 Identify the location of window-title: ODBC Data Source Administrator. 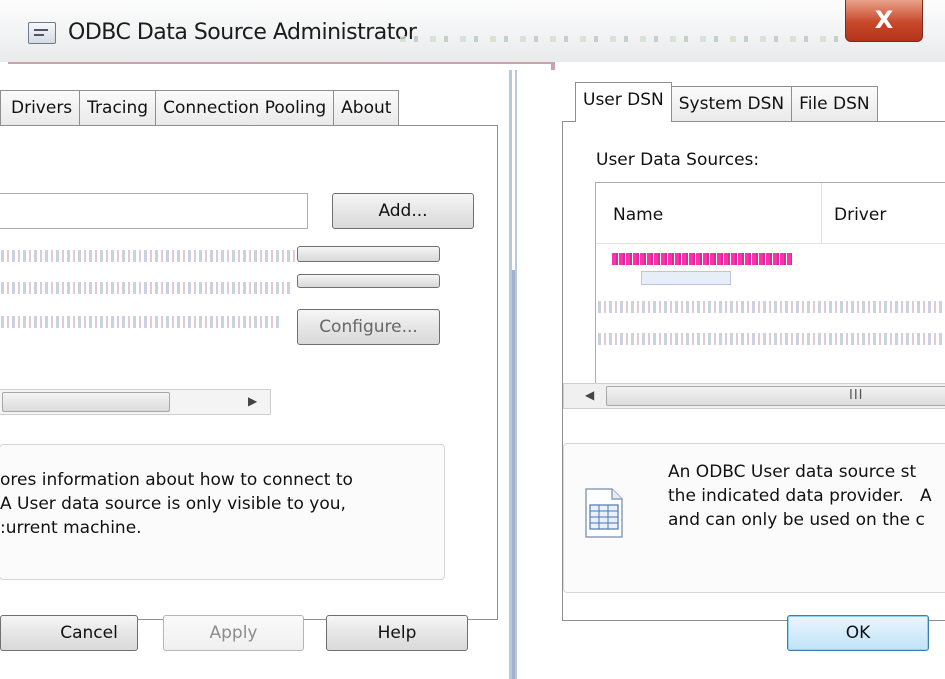
(242, 32).